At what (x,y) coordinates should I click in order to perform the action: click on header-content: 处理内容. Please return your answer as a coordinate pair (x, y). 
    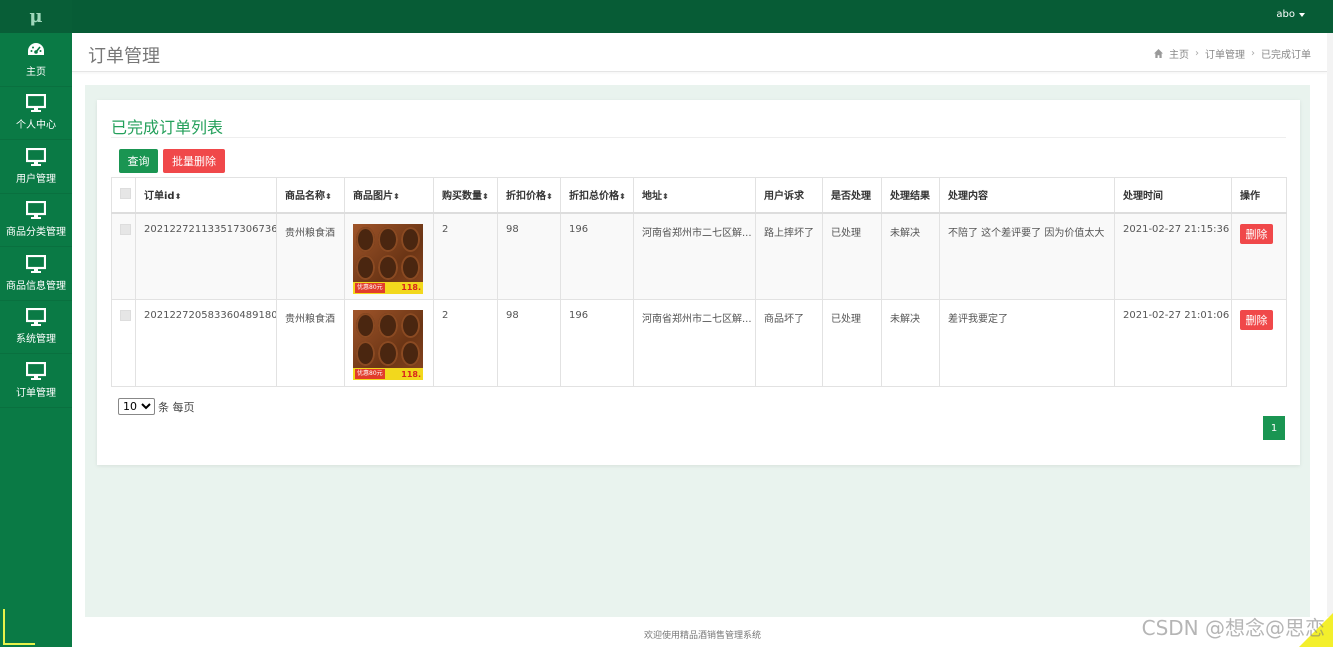
    Looking at the image, I should click on (1027, 195).